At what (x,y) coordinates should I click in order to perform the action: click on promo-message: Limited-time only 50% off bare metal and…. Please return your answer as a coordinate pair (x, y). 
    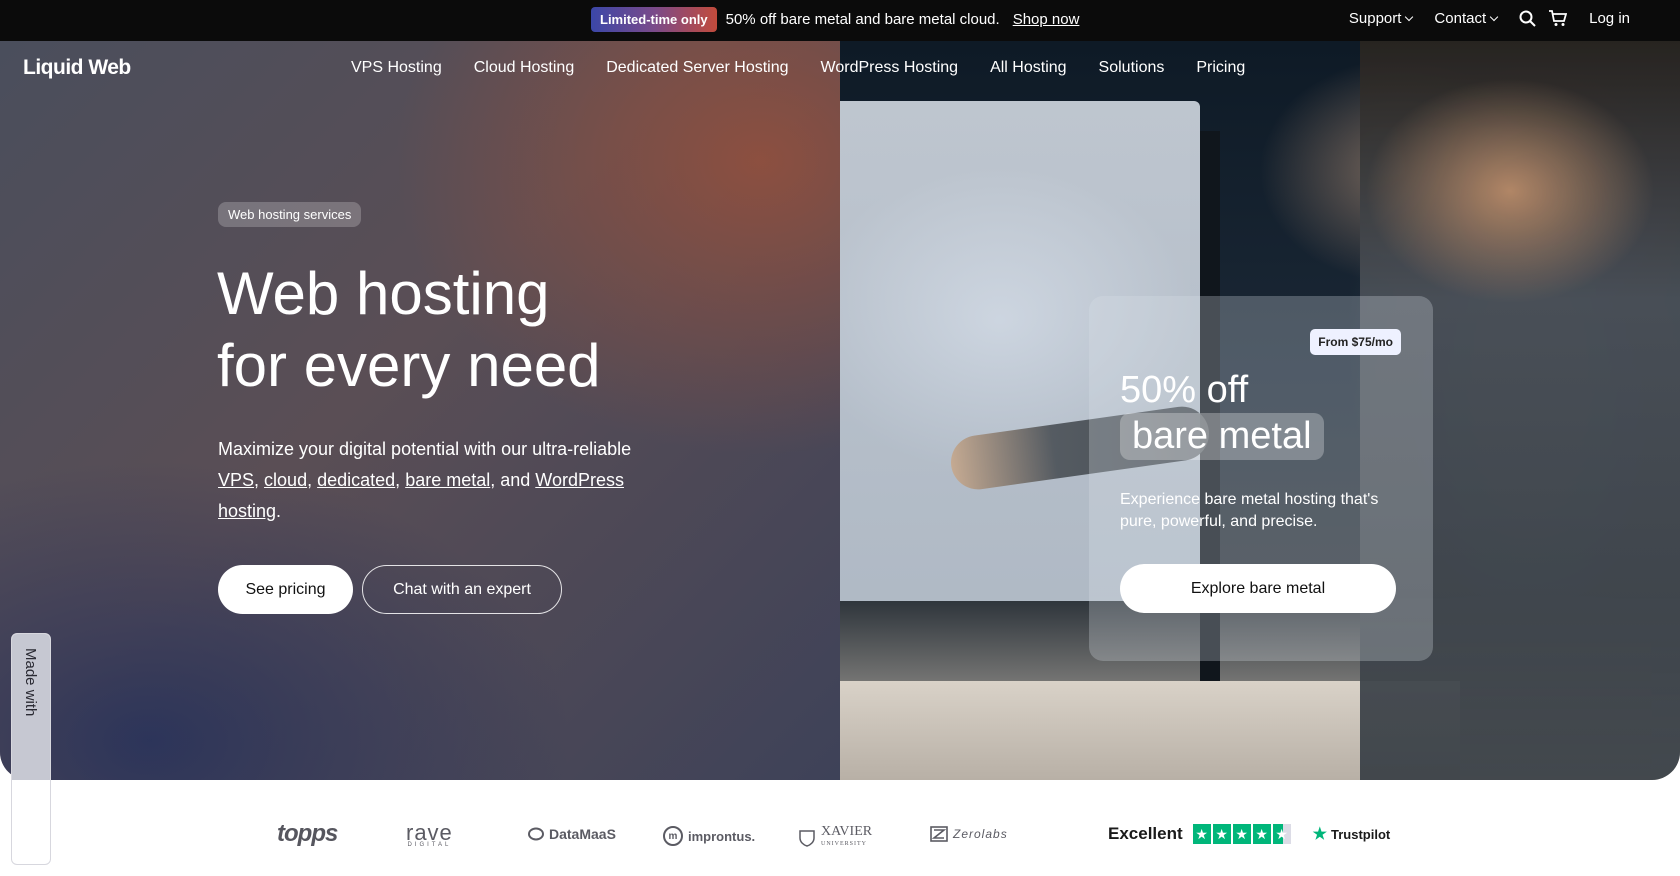
    Looking at the image, I should click on (835, 19).